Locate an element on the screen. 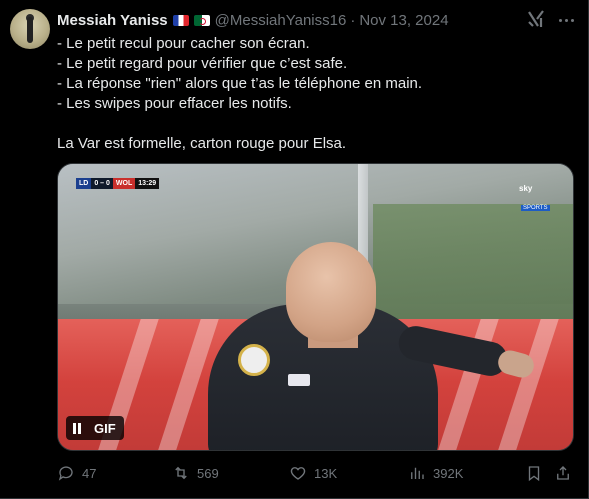 The image size is (589, 499). like-button: 13K is located at coordinates (313, 473).